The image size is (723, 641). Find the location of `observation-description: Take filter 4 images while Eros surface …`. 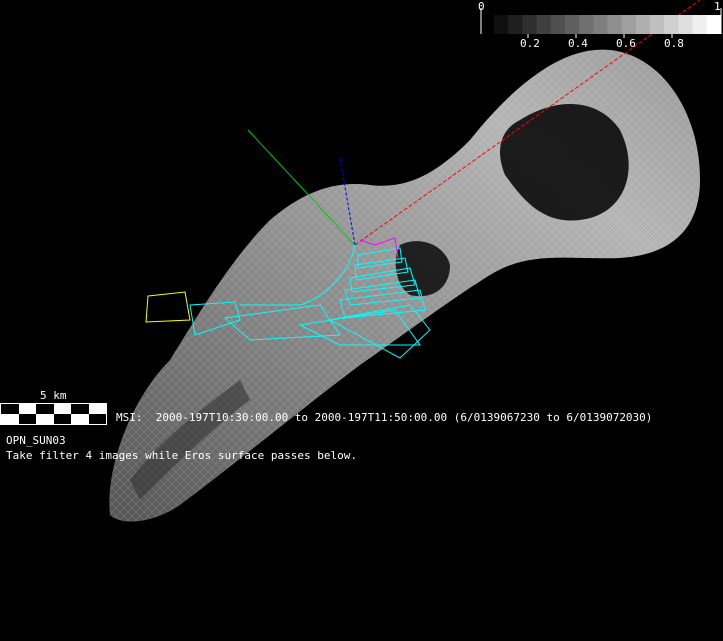

observation-description: Take filter 4 images while Eros surface … is located at coordinates (181, 455).